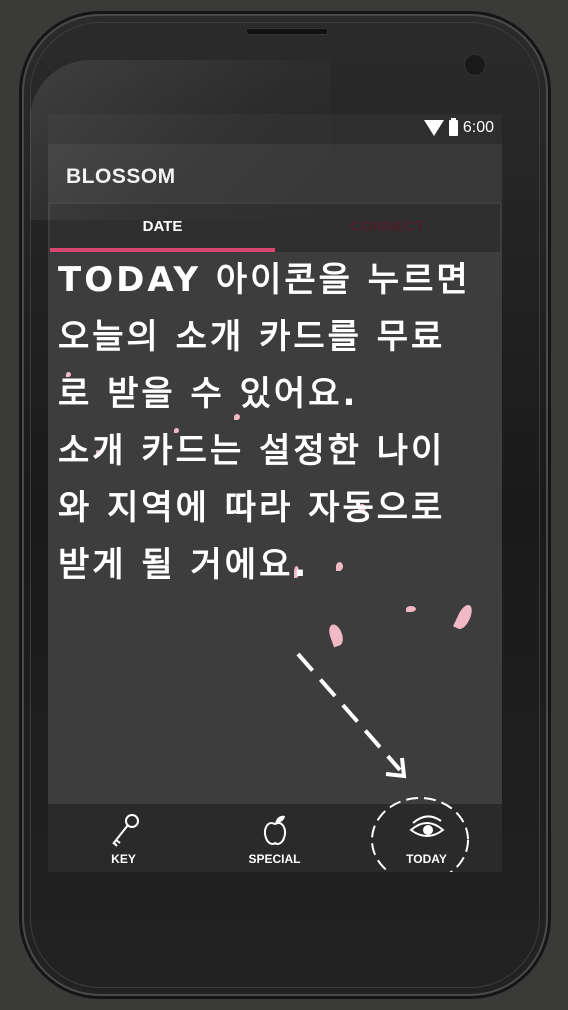 This screenshot has height=1010, width=568. Describe the element at coordinates (475, 65) in the screenshot. I see `front-camera` at that location.